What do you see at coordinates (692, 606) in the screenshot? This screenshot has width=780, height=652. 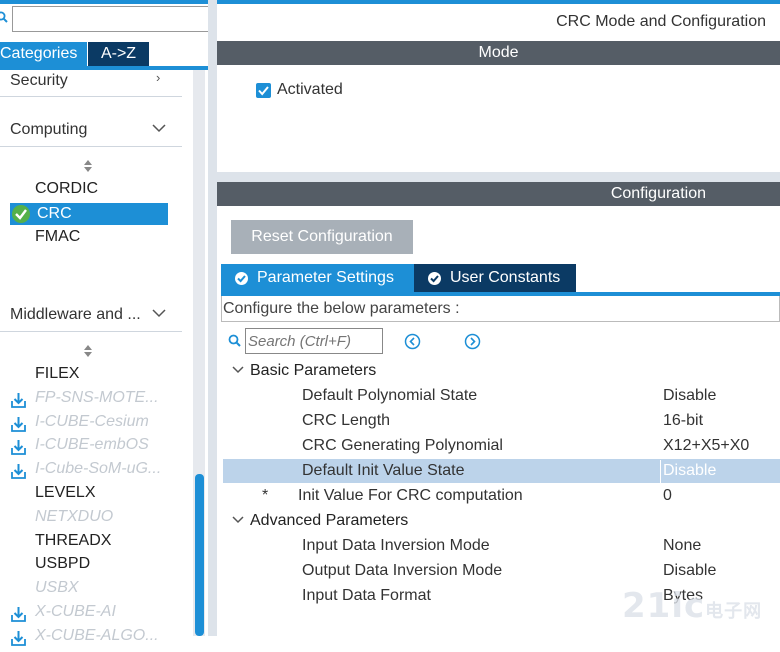 I see `watermark-logo: 21ic电子网` at bounding box center [692, 606].